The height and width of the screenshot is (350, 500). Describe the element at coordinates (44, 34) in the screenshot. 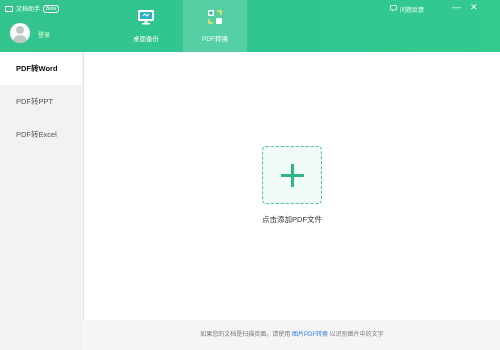

I see `login-link: 登录` at that location.